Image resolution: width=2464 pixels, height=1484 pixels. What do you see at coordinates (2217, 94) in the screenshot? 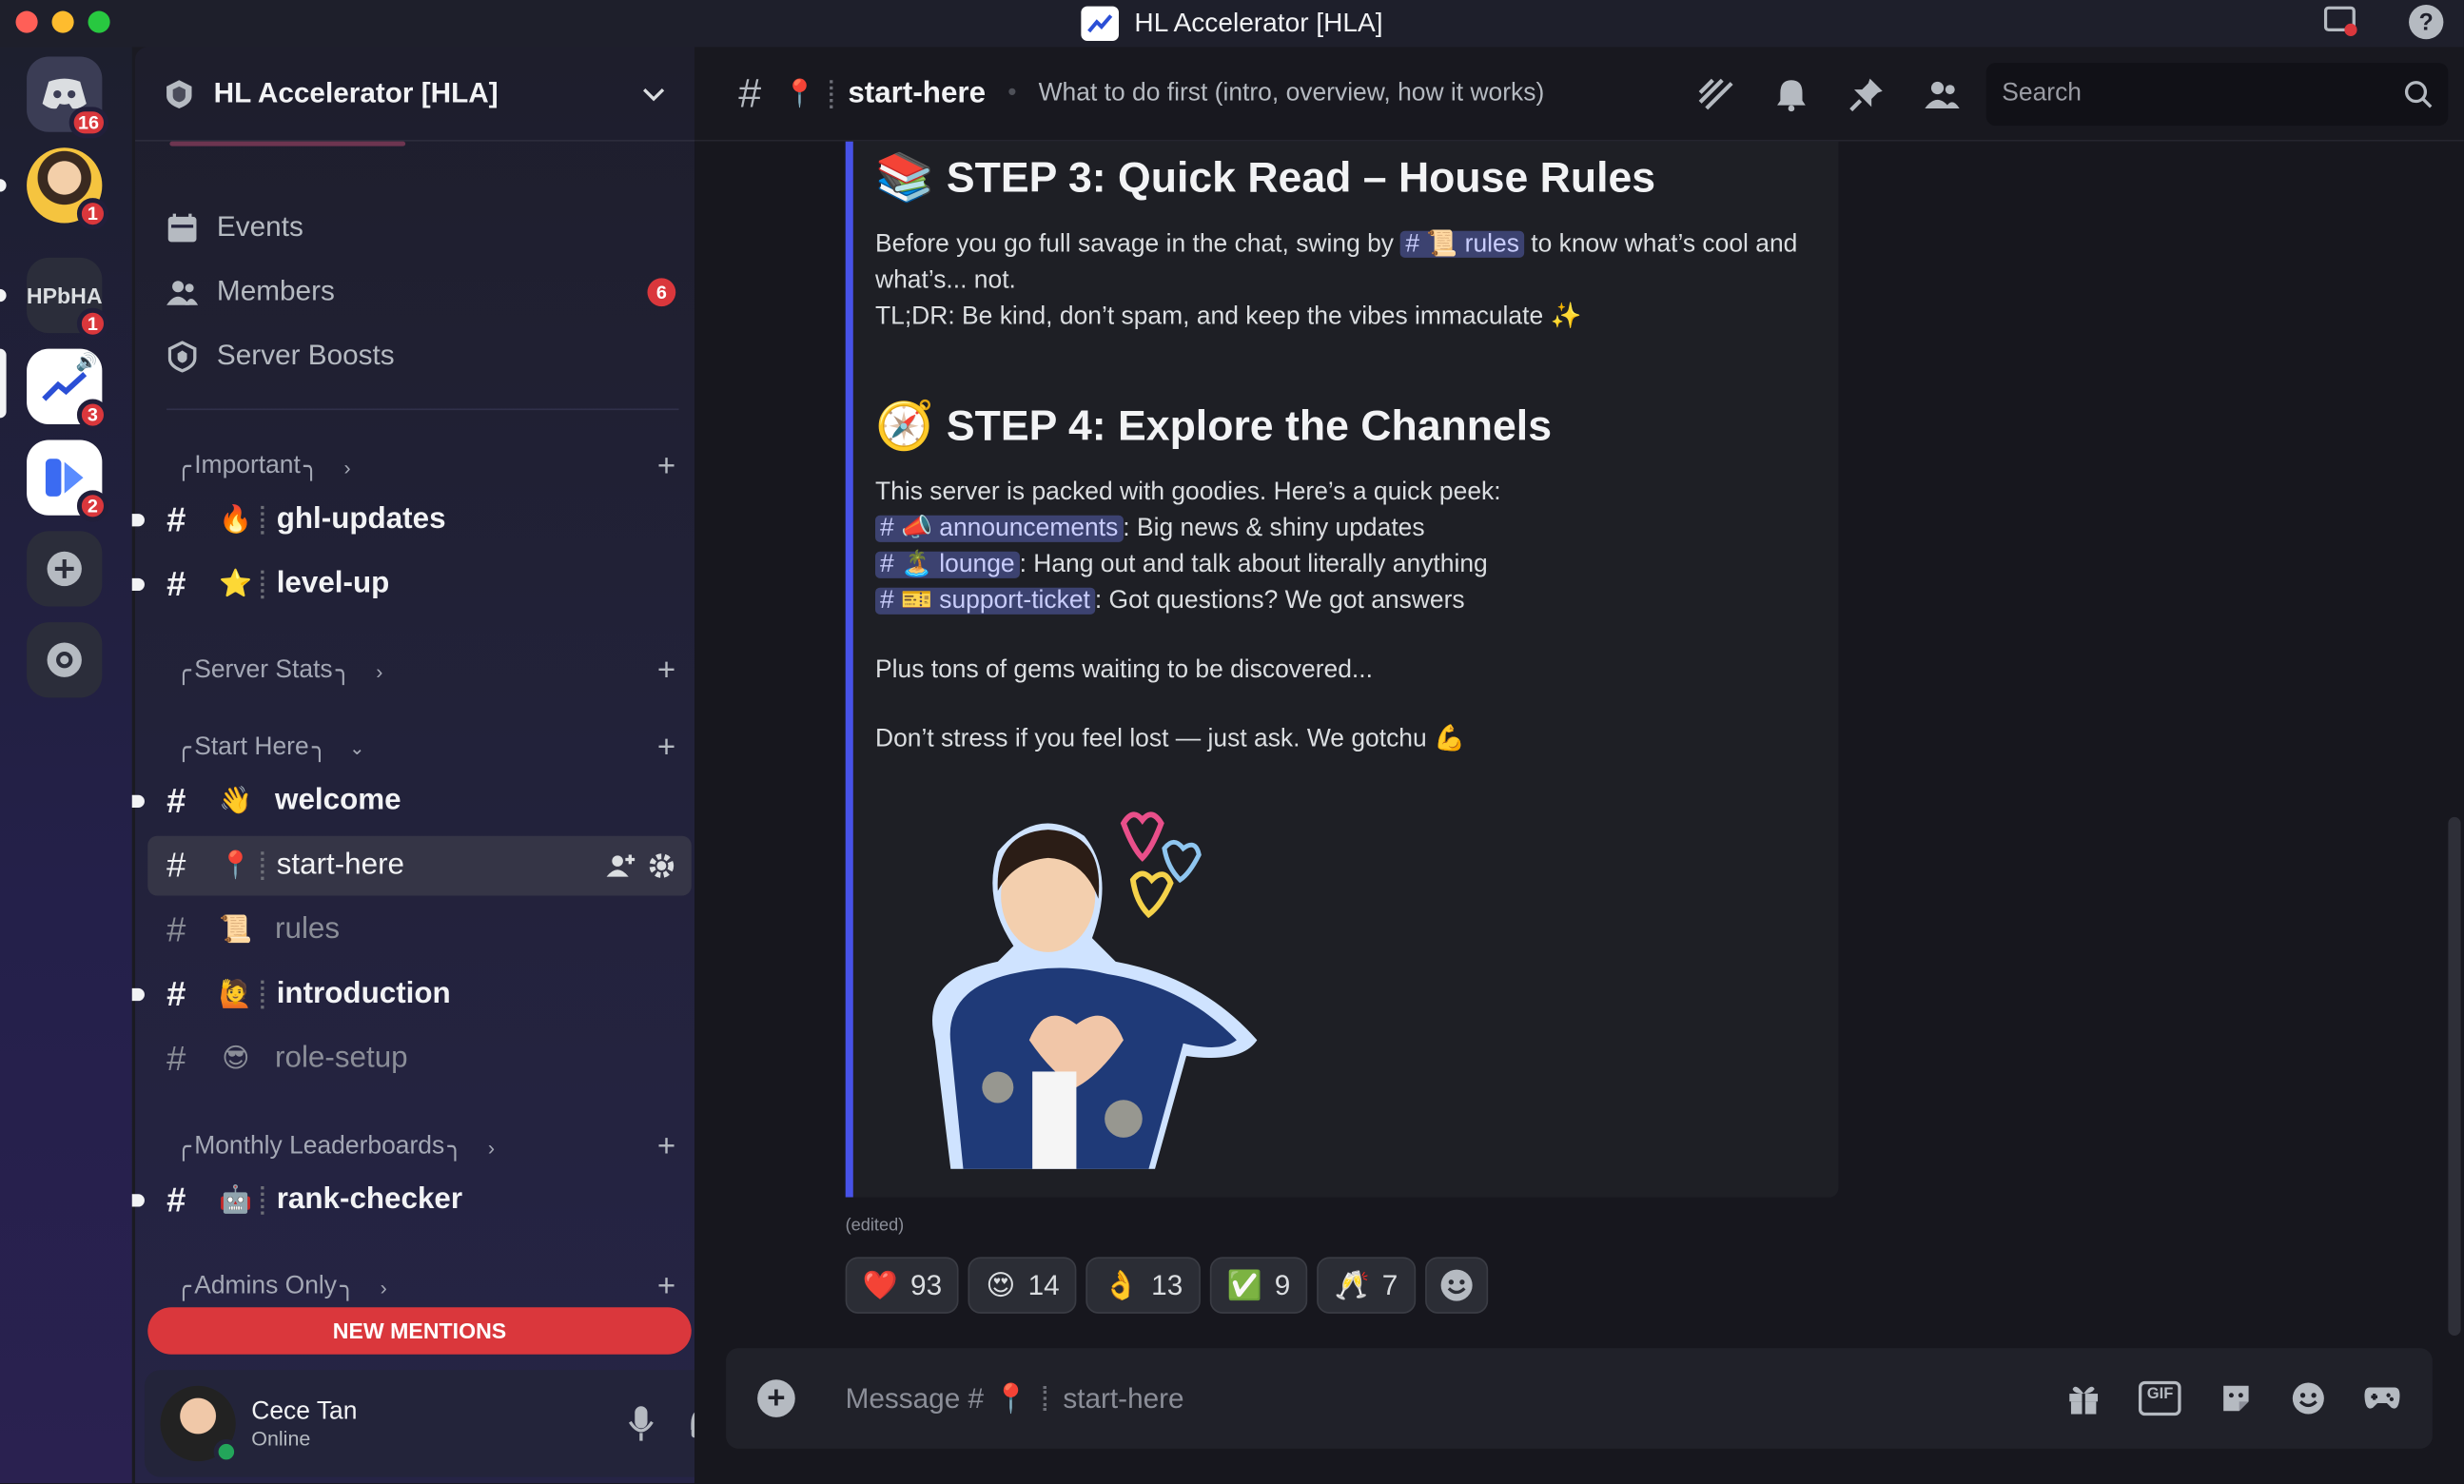
I see `search-input: Search` at bounding box center [2217, 94].